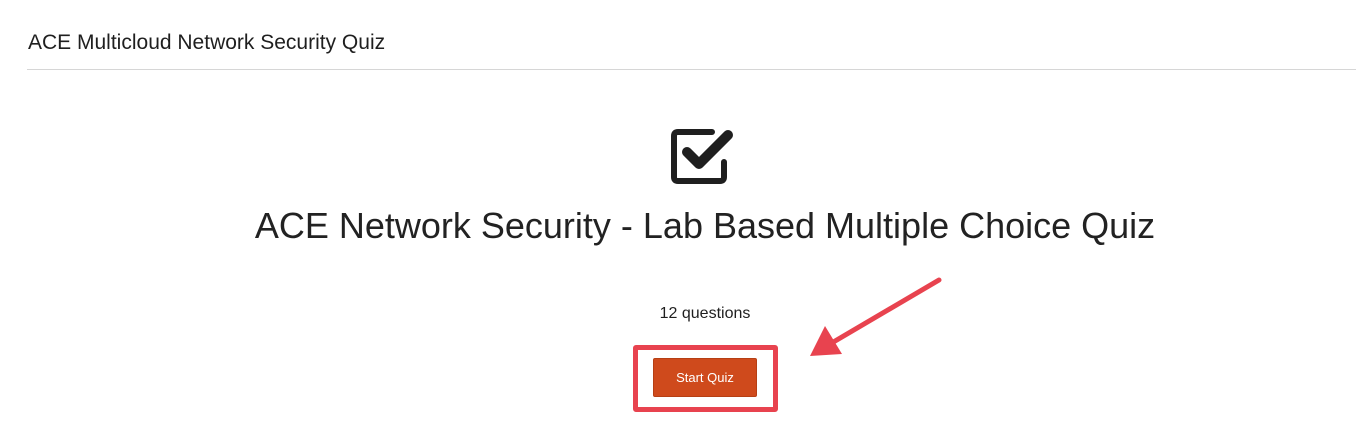  I want to click on question-count: 12 questions, so click(705, 313).